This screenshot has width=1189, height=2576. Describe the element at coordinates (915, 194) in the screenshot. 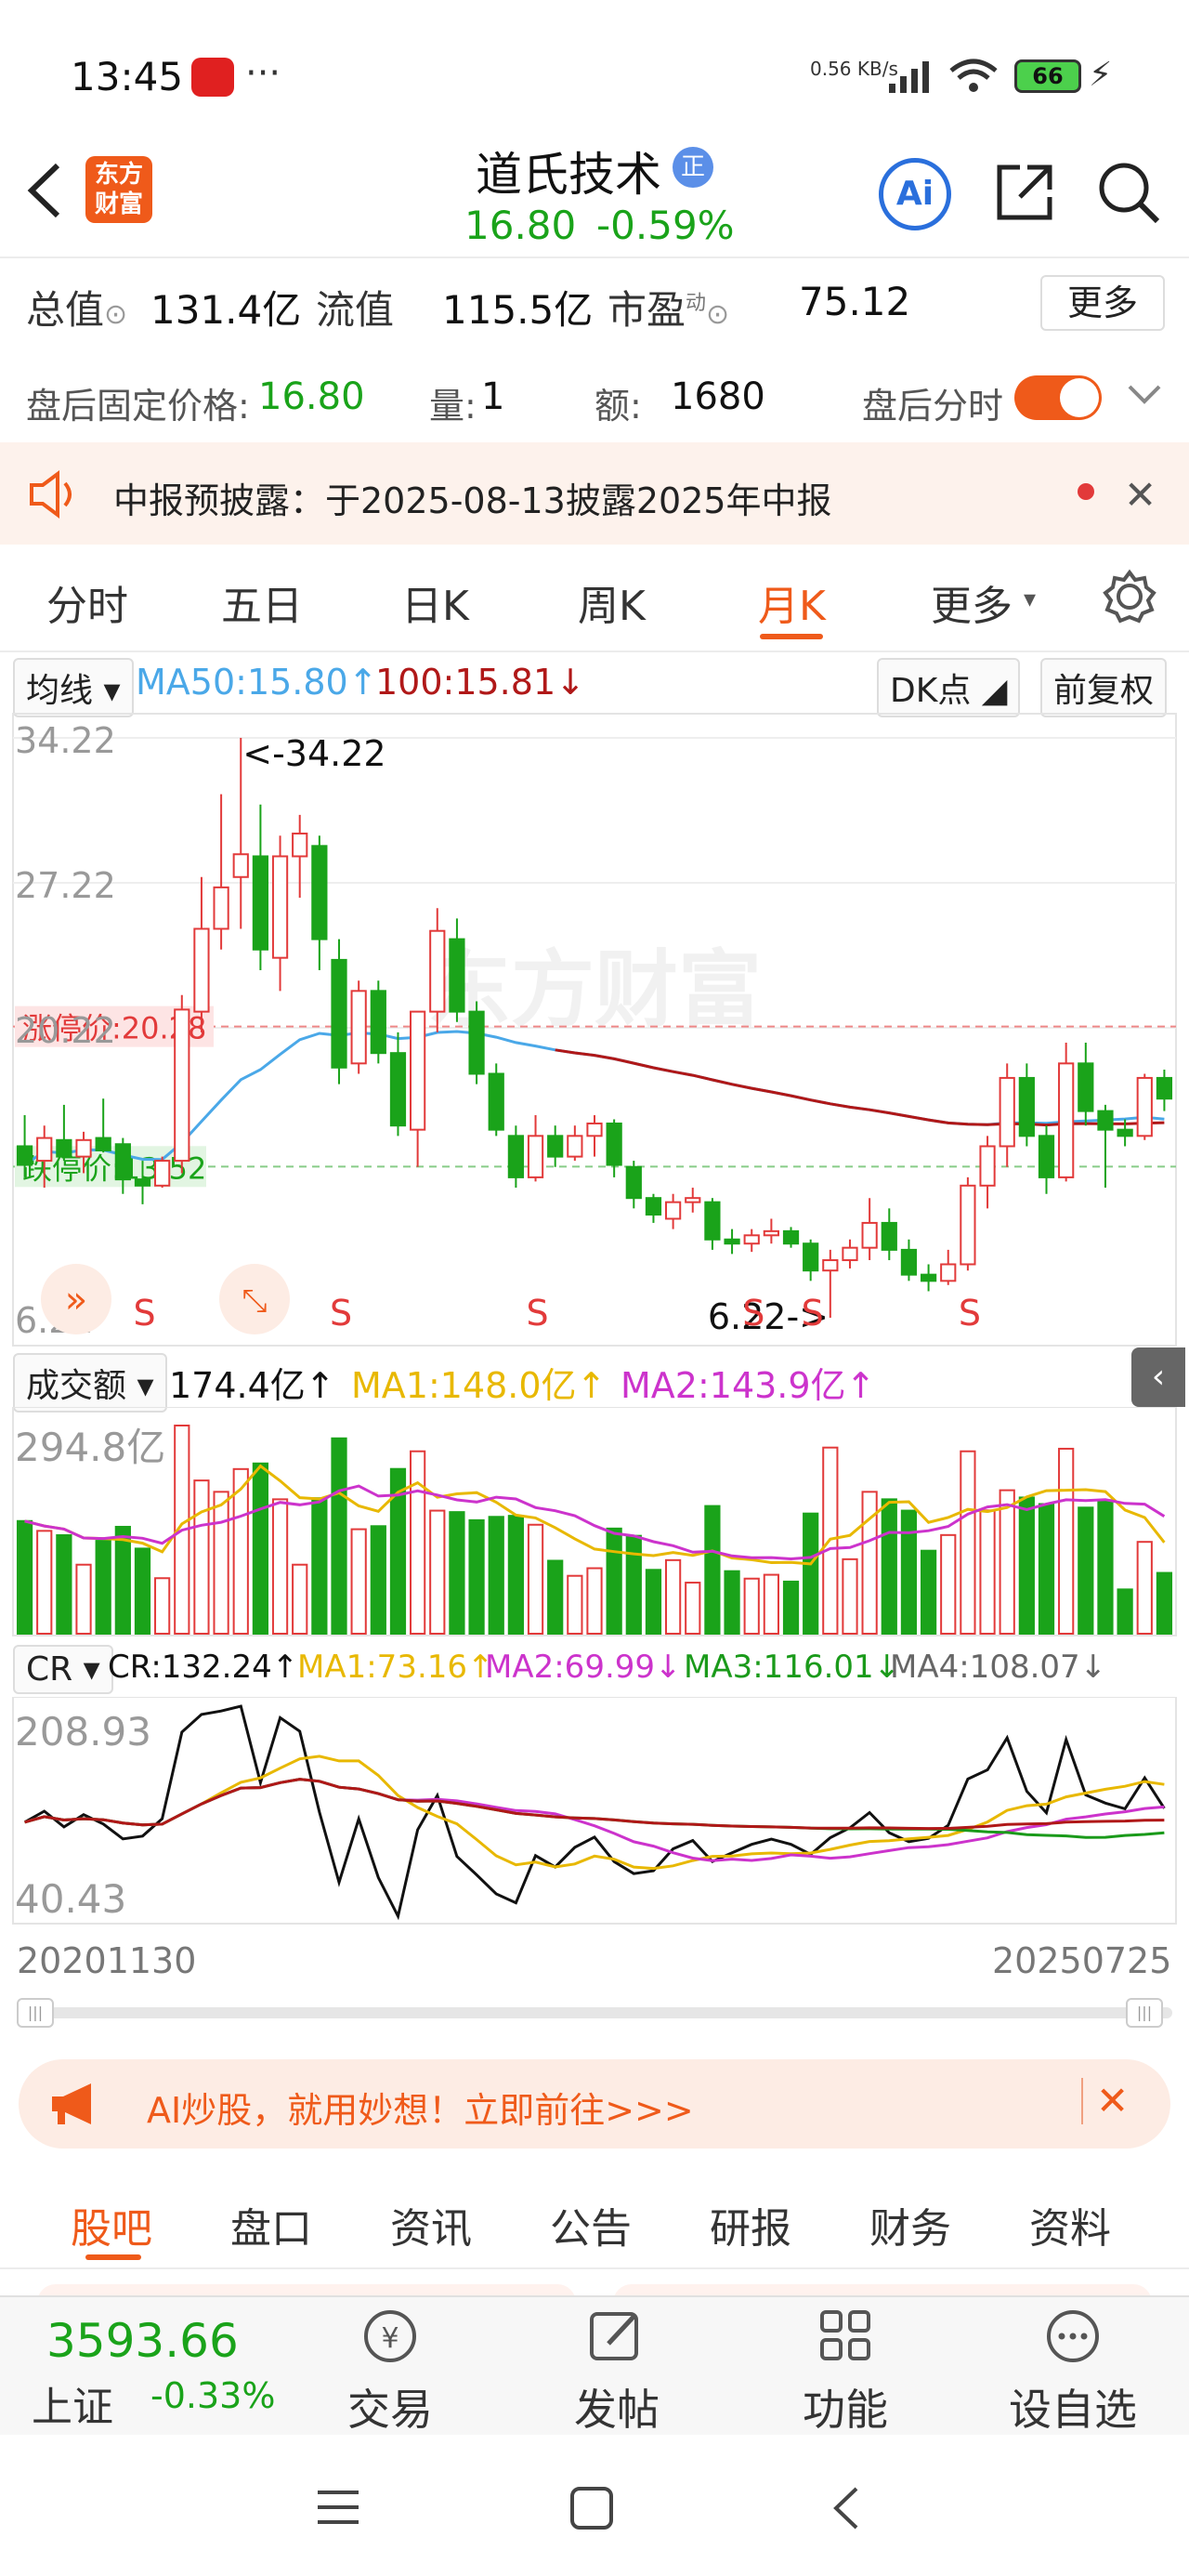

I see `ai-assistant-icon: Ai` at that location.